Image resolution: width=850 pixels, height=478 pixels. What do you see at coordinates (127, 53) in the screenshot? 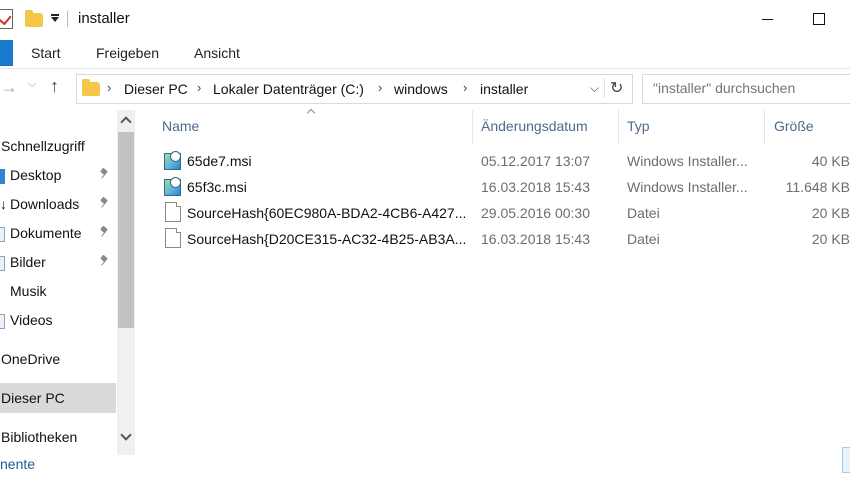
I see `tab-freigeben: Freigeben` at bounding box center [127, 53].